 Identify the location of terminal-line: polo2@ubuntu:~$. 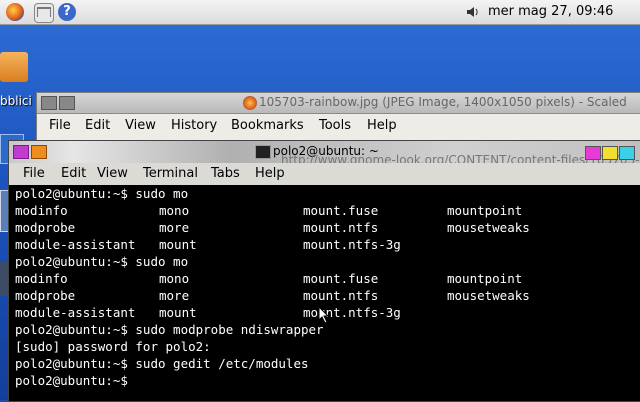
(327, 380).